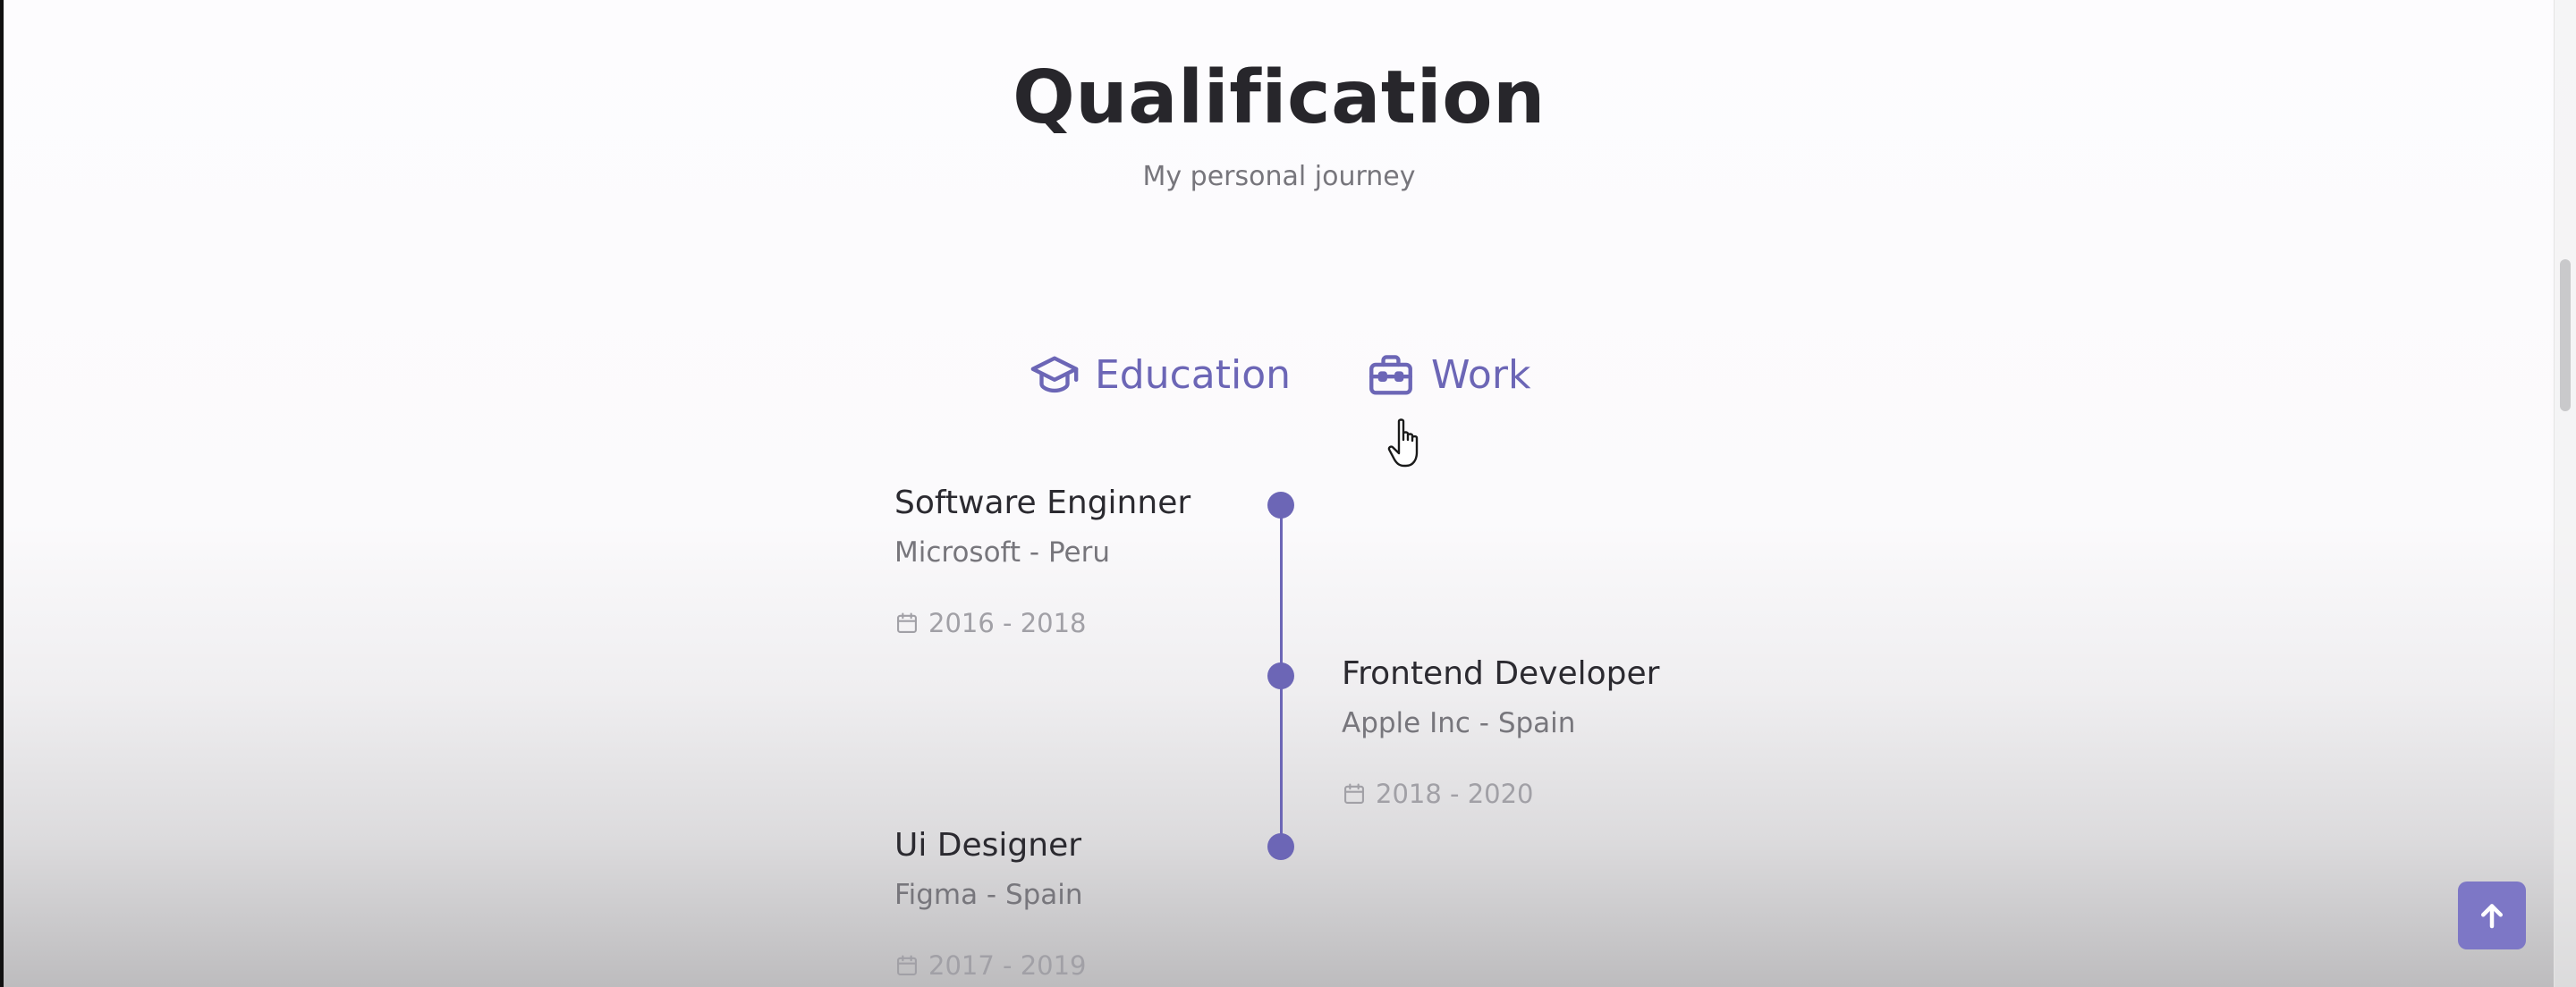 Image resolution: width=2576 pixels, height=987 pixels. I want to click on section-subtitle: My personal journey, so click(1279, 176).